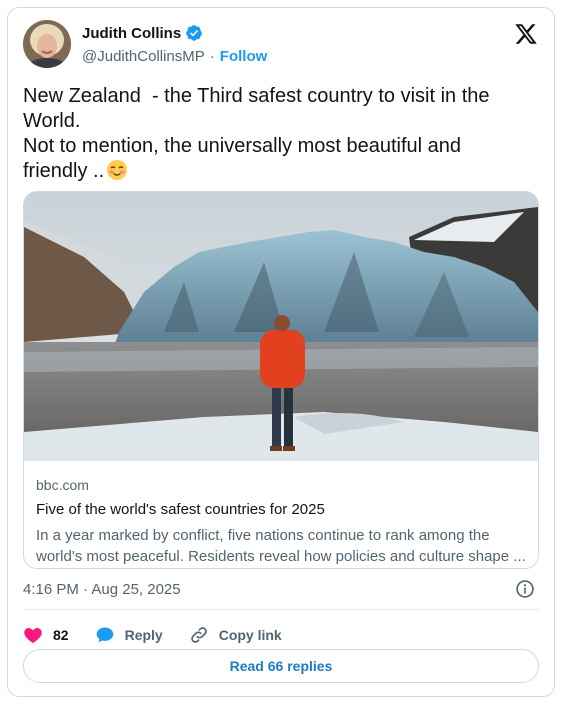  Describe the element at coordinates (102, 589) in the screenshot. I see `tweet-timestamp: 4:16 PM · Aug 25, 2025` at that location.